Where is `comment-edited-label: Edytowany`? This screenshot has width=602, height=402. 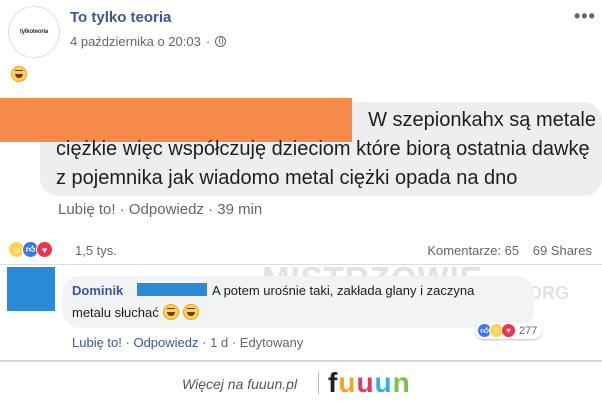
comment-edited-label: Edytowany is located at coordinates (272, 342).